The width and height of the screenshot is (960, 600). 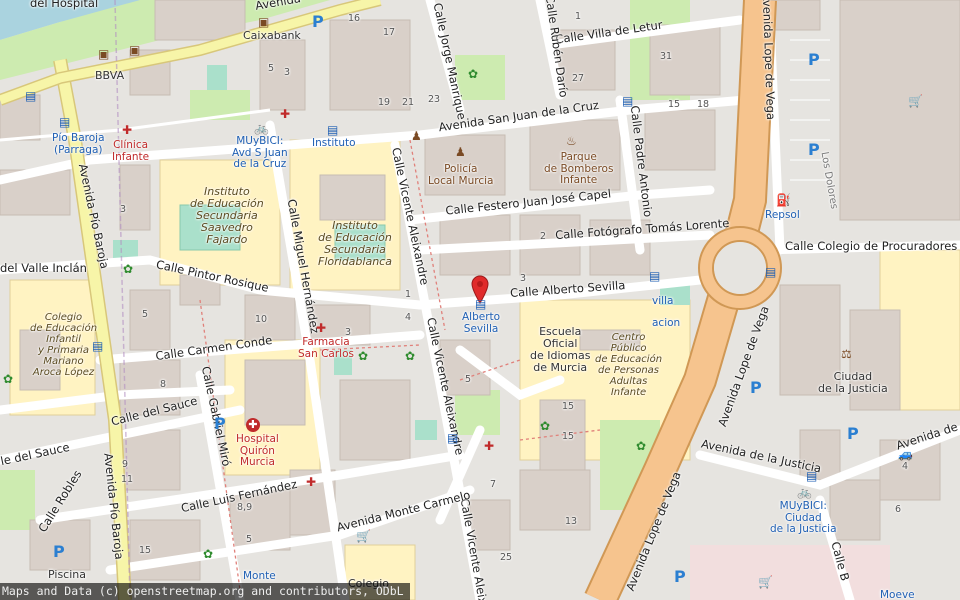 What do you see at coordinates (803, 518) in the screenshot?
I see `place-muybici-2: MUyBICI: Ciudad de la Justicia` at bounding box center [803, 518].